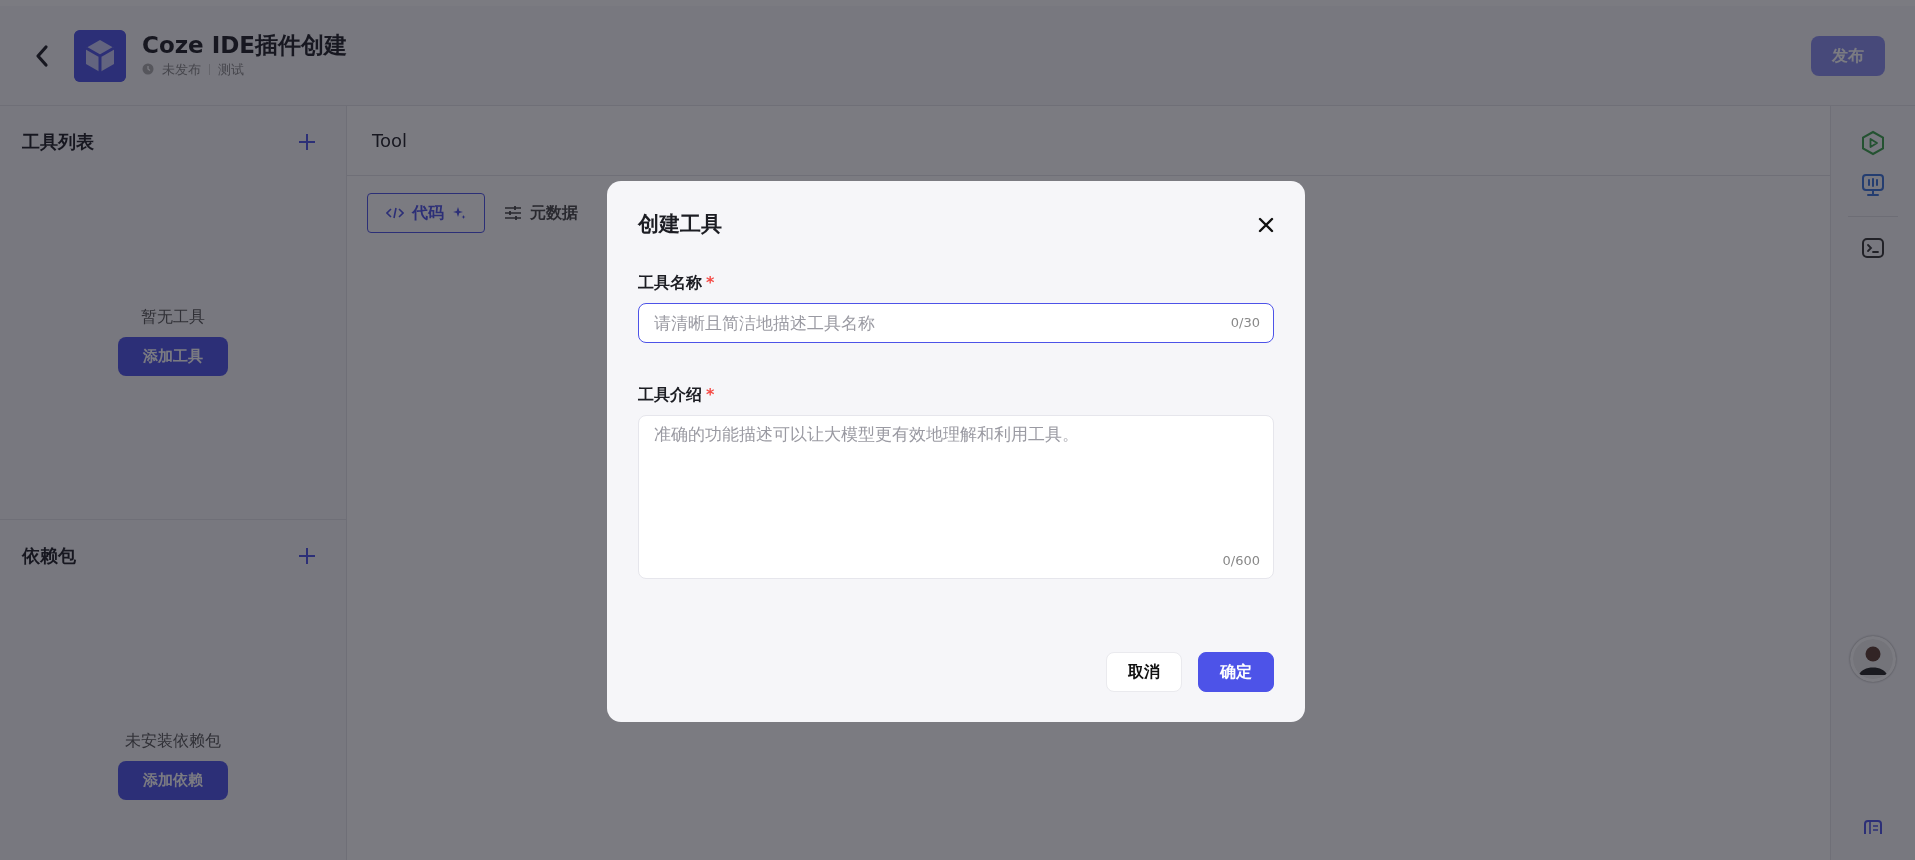  I want to click on editor-tab: 元数据, so click(541, 213).